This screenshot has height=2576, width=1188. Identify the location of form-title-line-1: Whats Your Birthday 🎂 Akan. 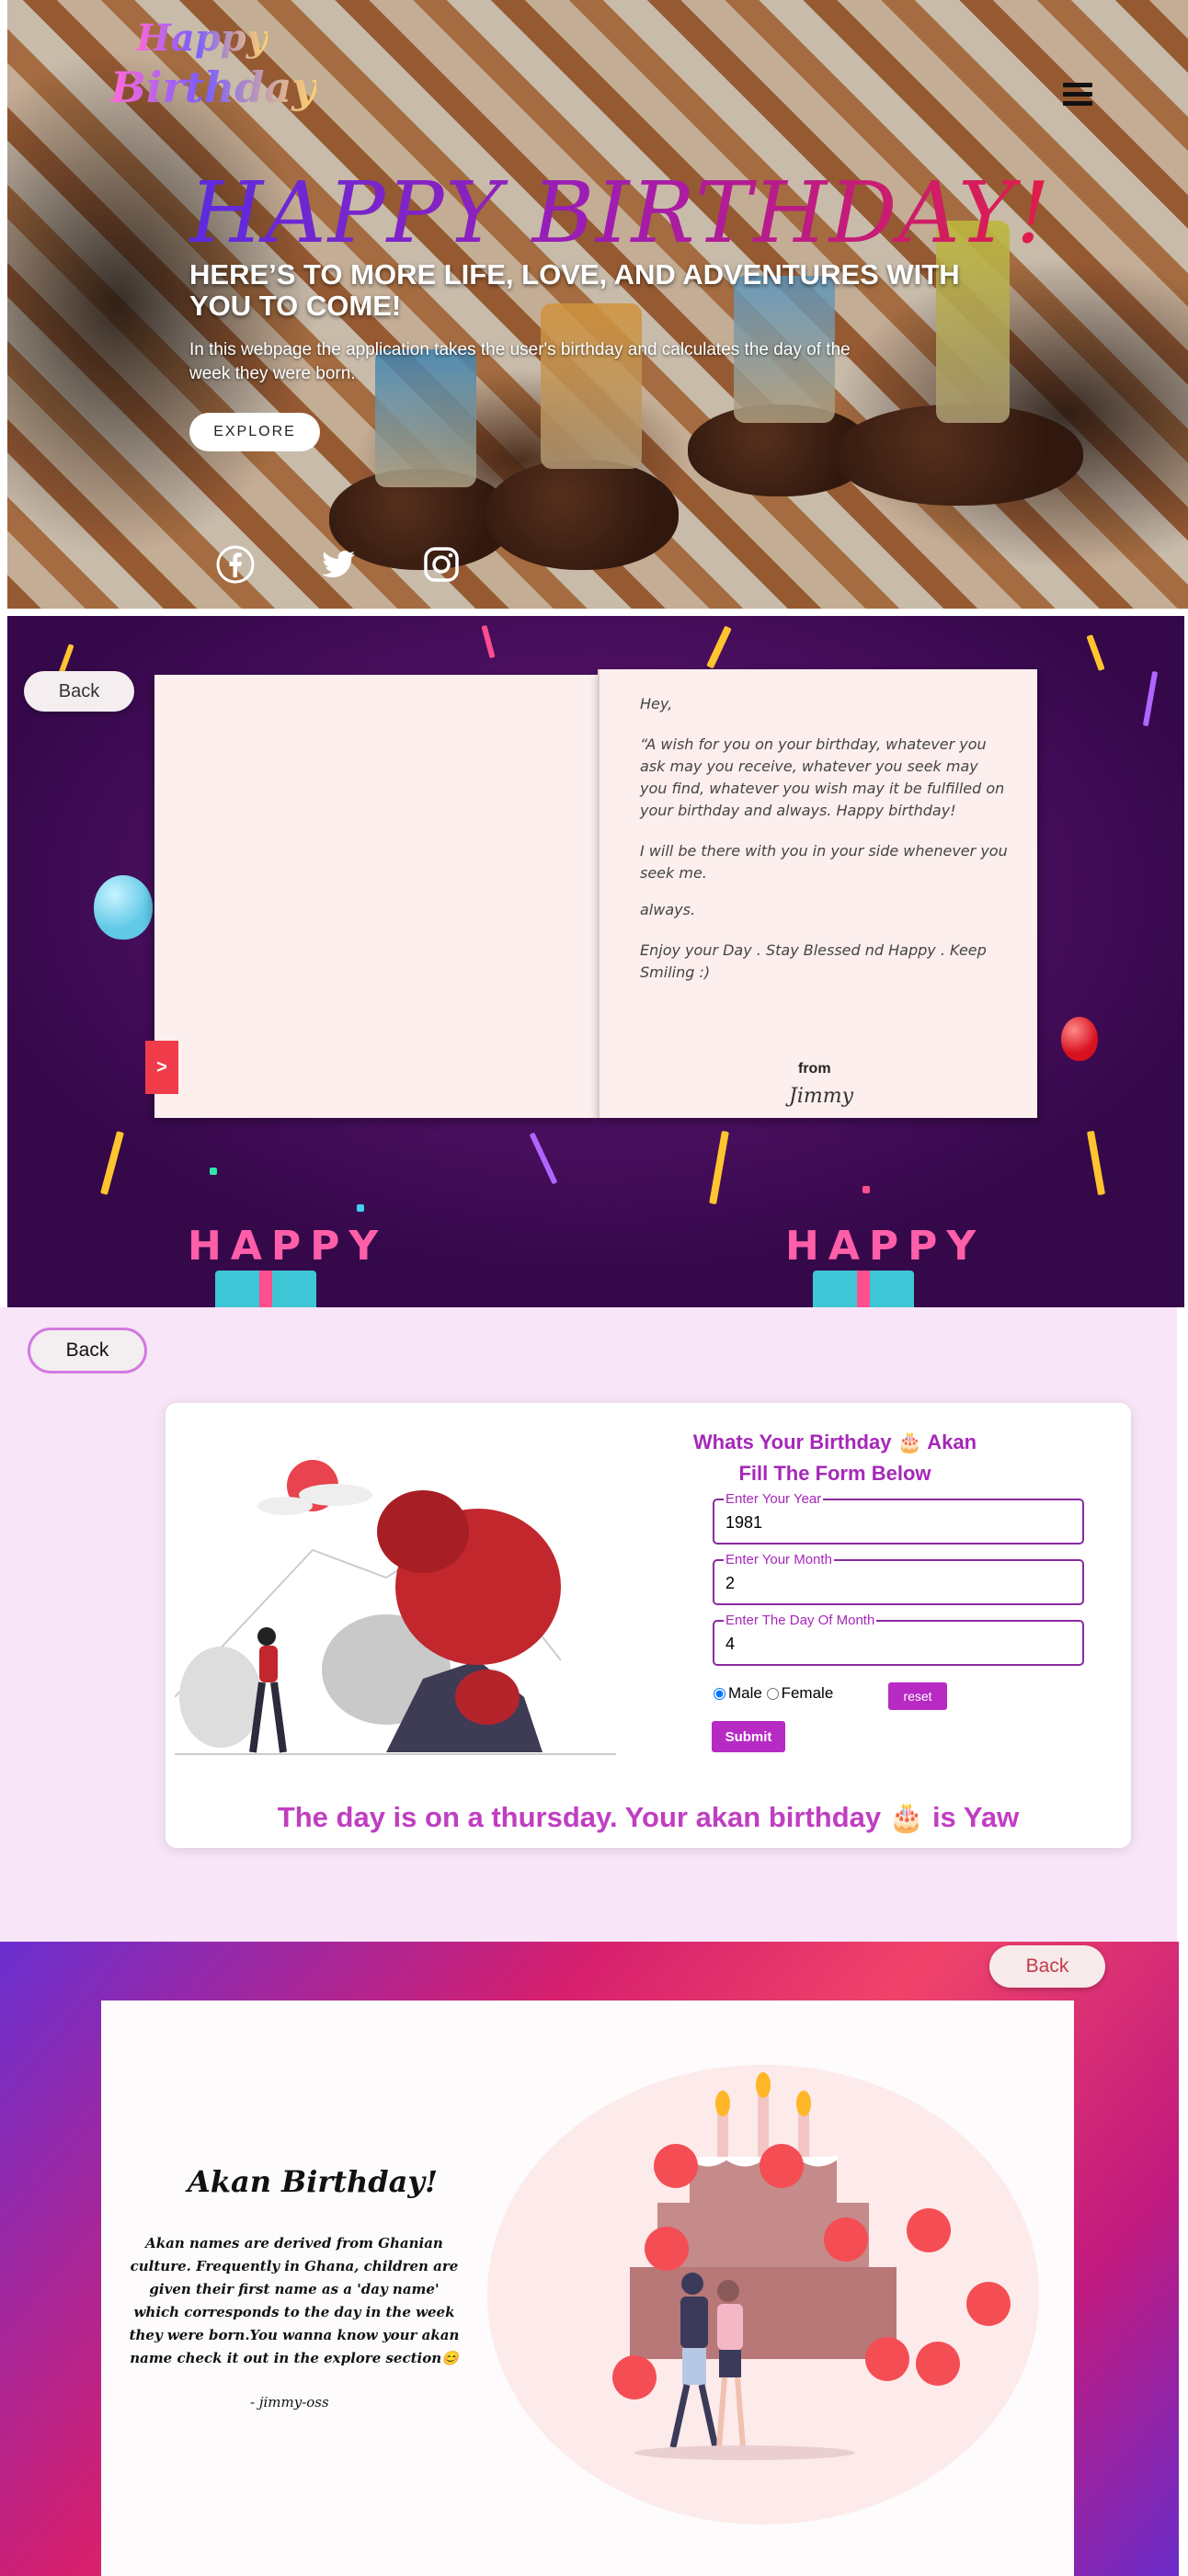
(834, 1441).